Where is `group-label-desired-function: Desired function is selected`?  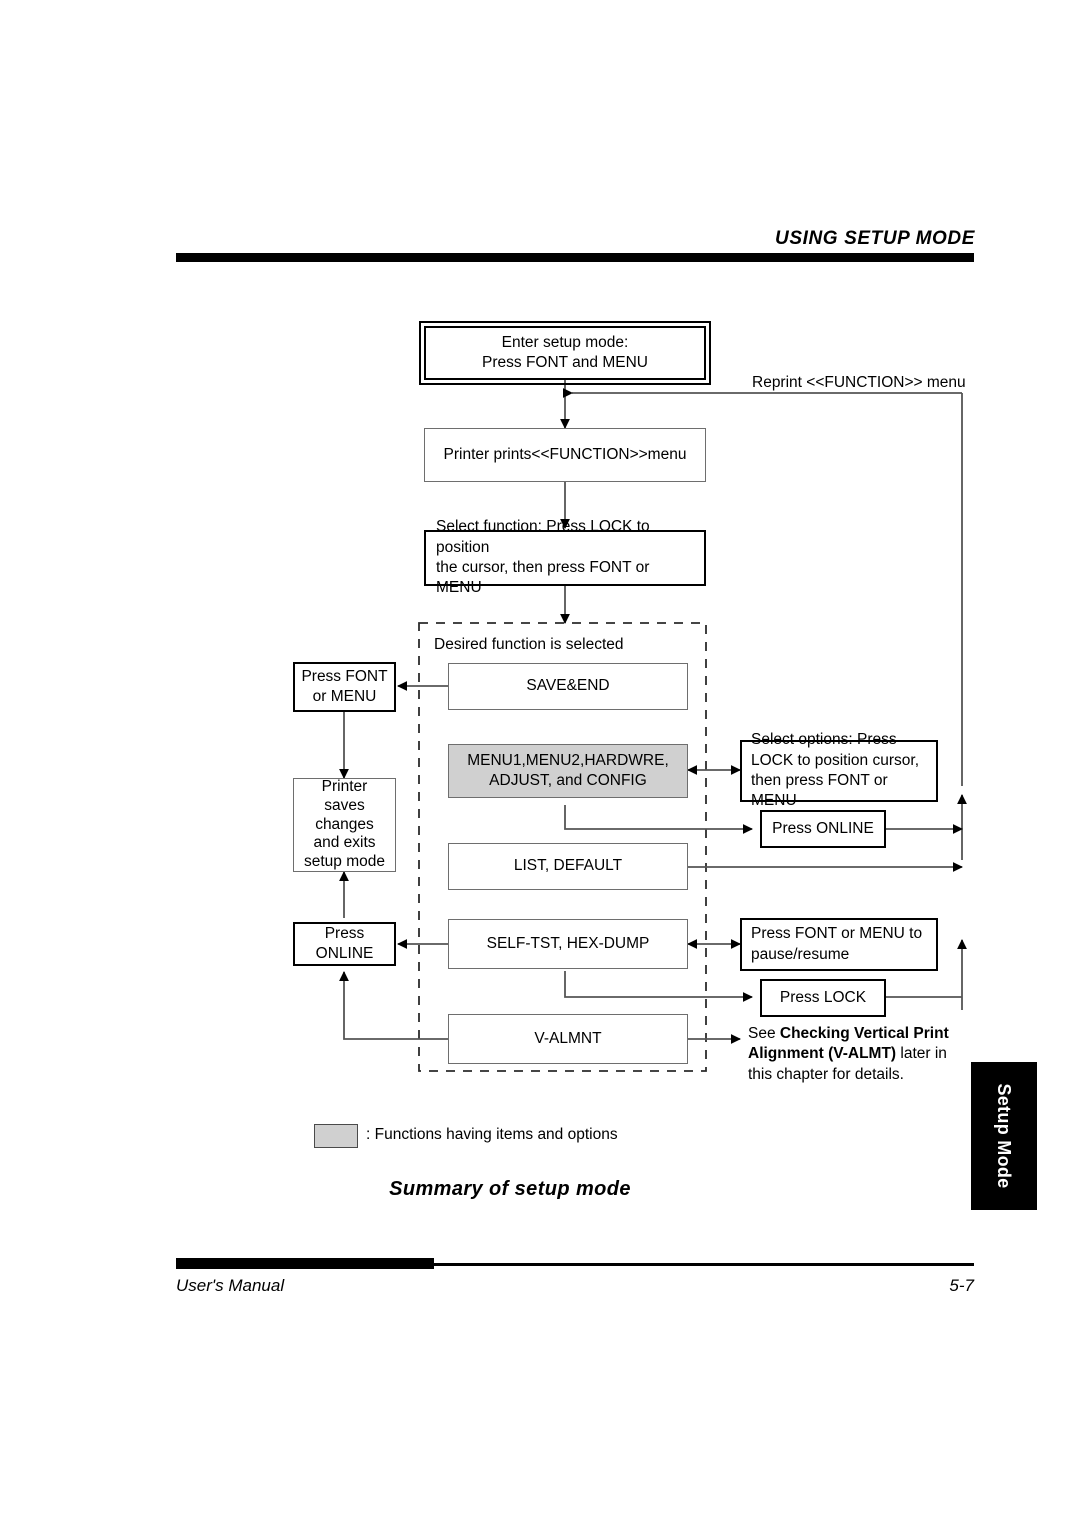 group-label-desired-function: Desired function is selected is located at coordinates (529, 644).